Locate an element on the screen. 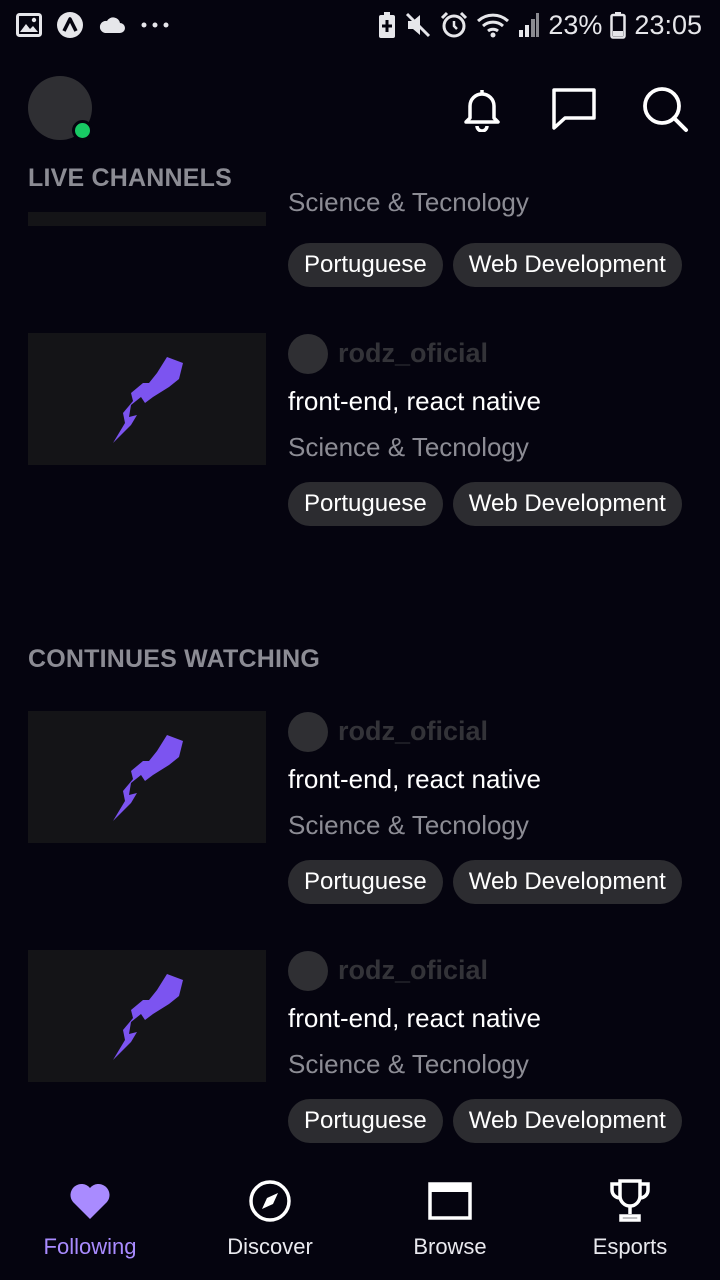 Image resolution: width=720 pixels, height=1280 pixels. stream-tags-partial: Portuguese Web Development is located at coordinates (485, 265).